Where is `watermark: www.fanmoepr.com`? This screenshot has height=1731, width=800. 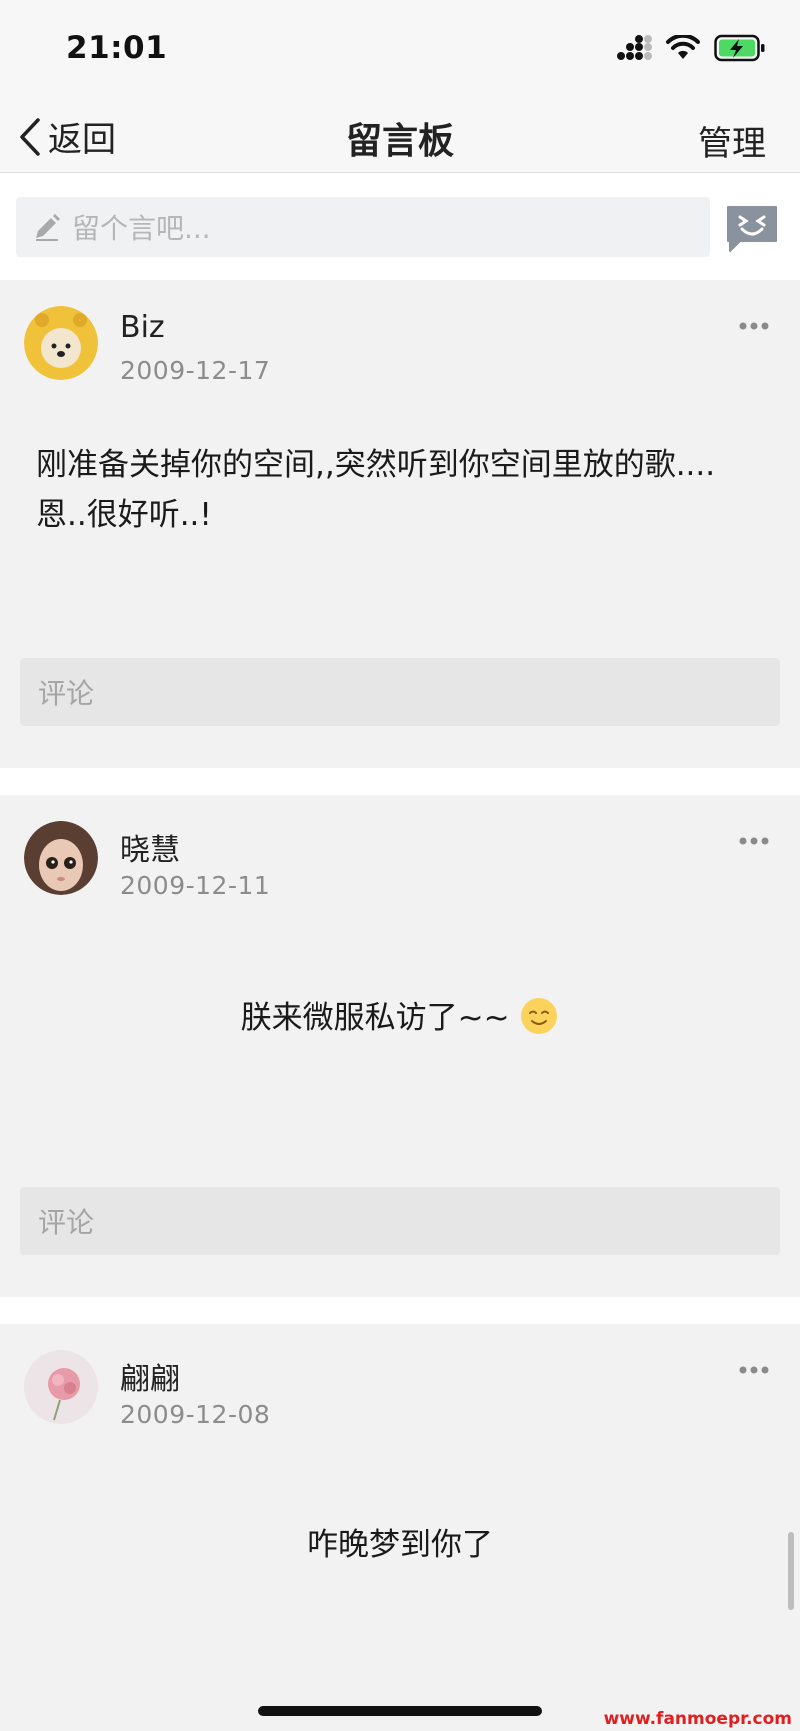
watermark: www.fanmoepr.com is located at coordinates (697, 1719).